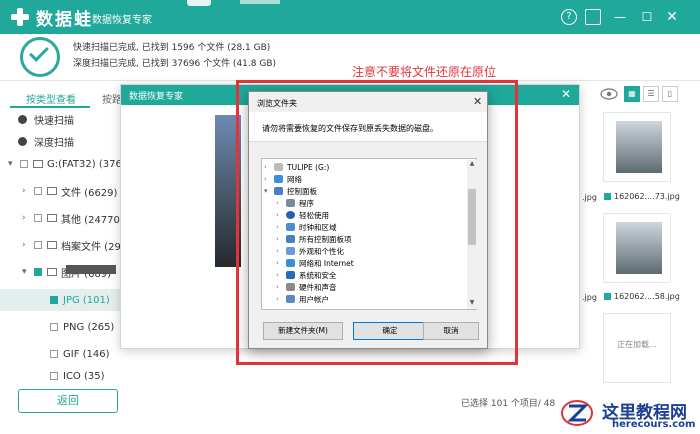 This screenshot has width=700, height=434. I want to click on grid-view-icon: ▦, so click(632, 94).